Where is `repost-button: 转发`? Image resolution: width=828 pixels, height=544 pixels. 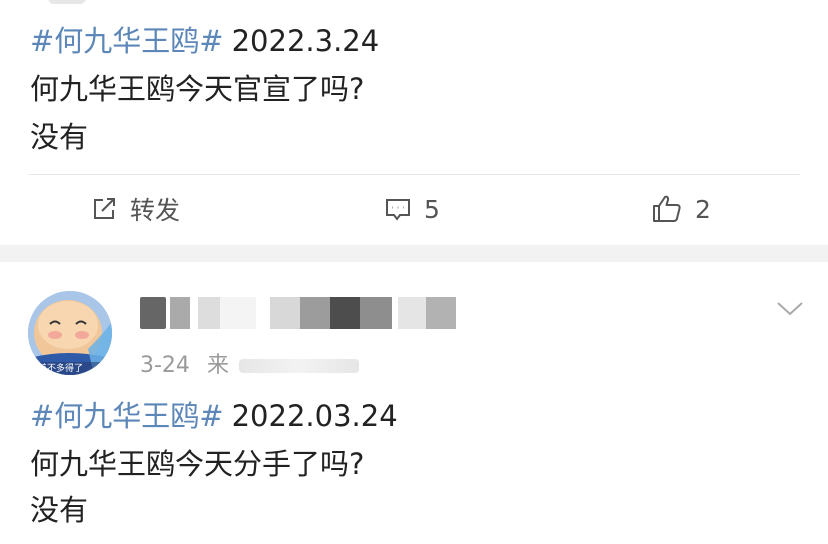 repost-button: 转发 is located at coordinates (135, 209).